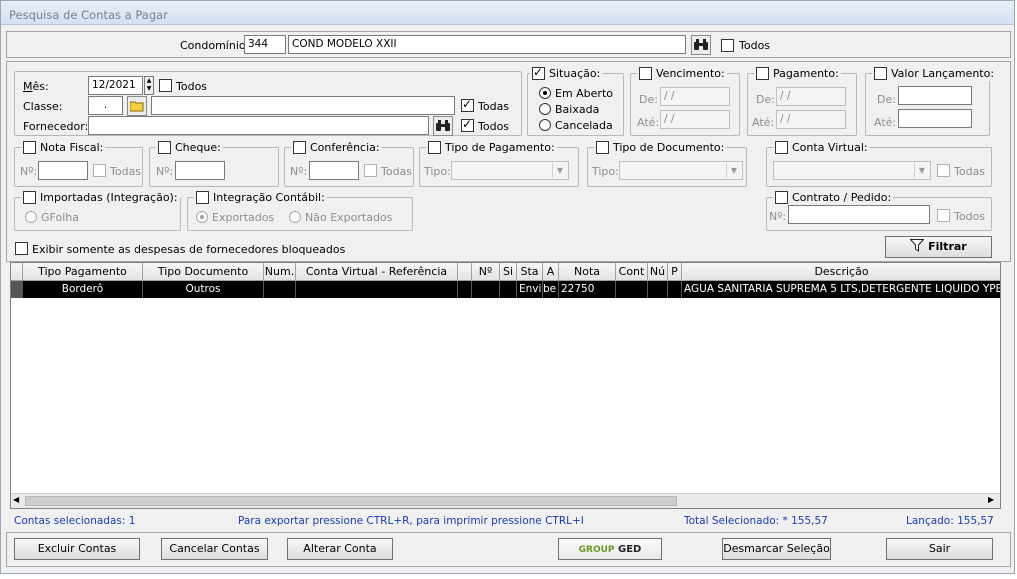 This screenshot has height=579, width=1017. I want to click on condominio-code-input: 344, so click(265, 44).